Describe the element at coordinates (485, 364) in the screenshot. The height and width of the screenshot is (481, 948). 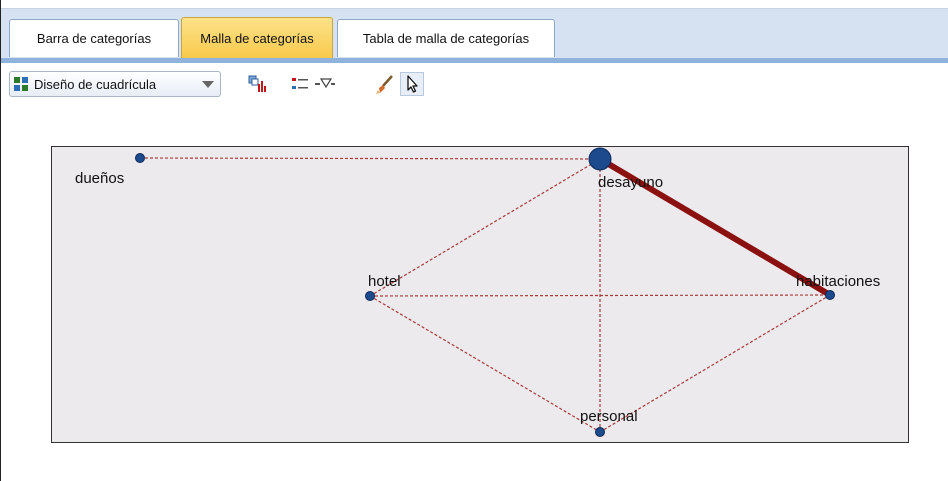
I see `link-hotel-personal` at that location.